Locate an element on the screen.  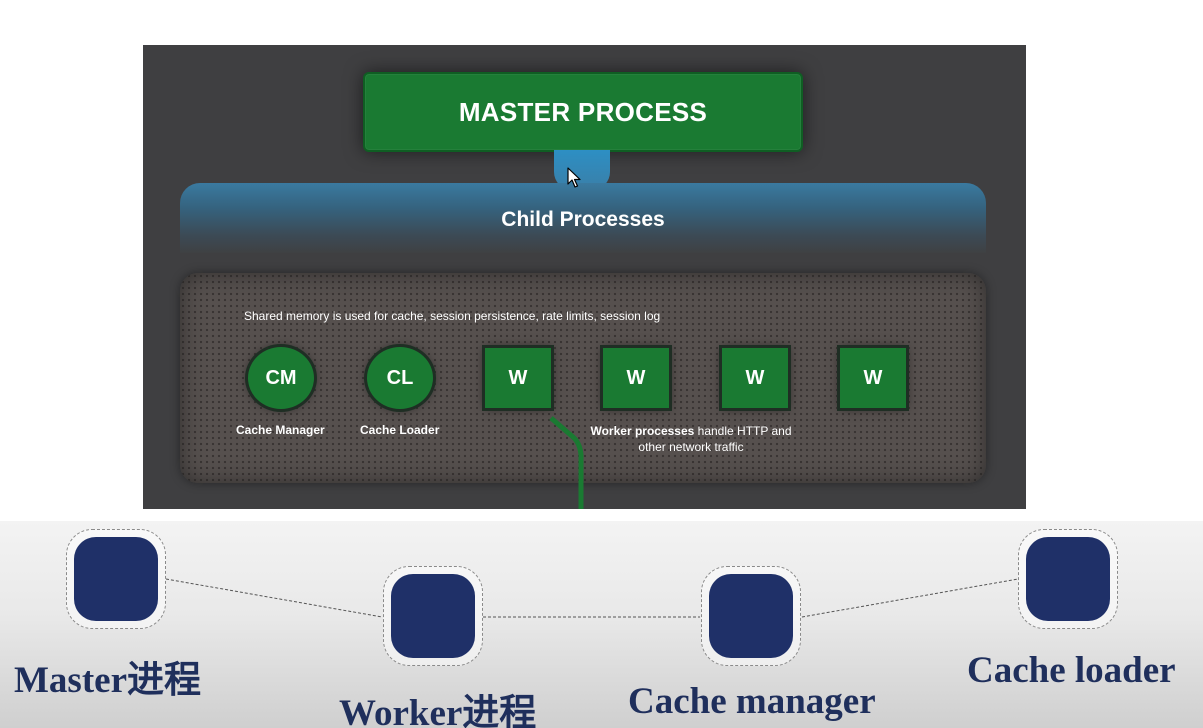
cache-loader-node-square is located at coordinates (1068, 579).